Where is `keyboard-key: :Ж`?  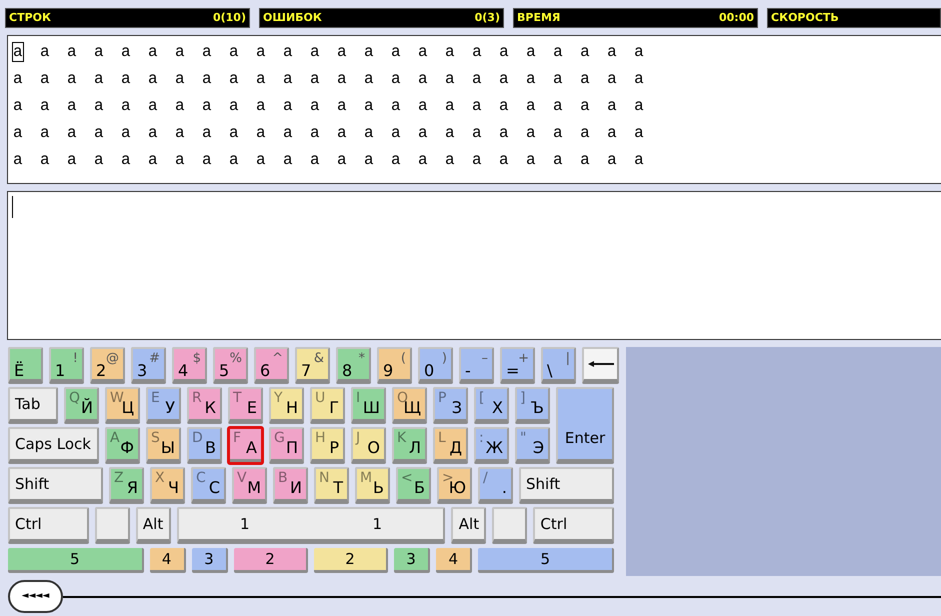
keyboard-key: :Ж is located at coordinates (491, 445).